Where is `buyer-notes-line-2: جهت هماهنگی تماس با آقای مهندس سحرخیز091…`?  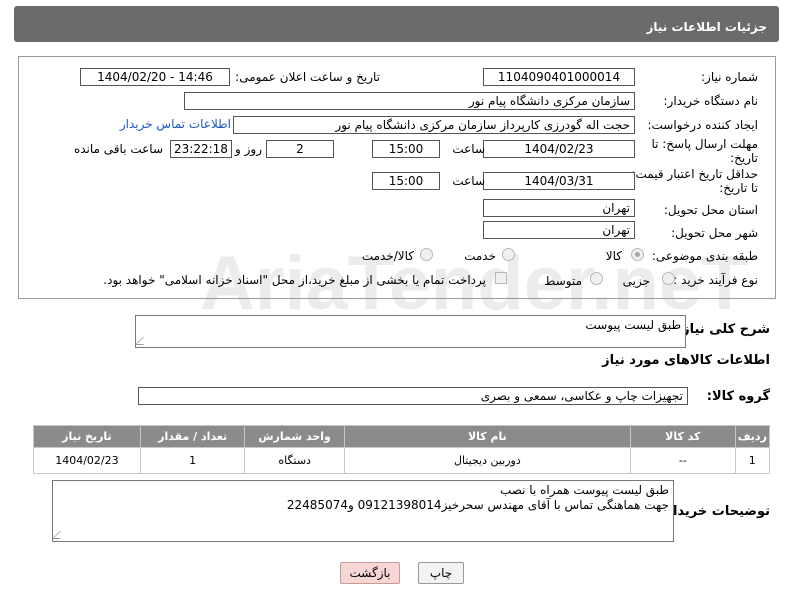 buyer-notes-line-2: جهت هماهنگی تماس با آقای مهندس سحرخیز091… is located at coordinates (477, 505).